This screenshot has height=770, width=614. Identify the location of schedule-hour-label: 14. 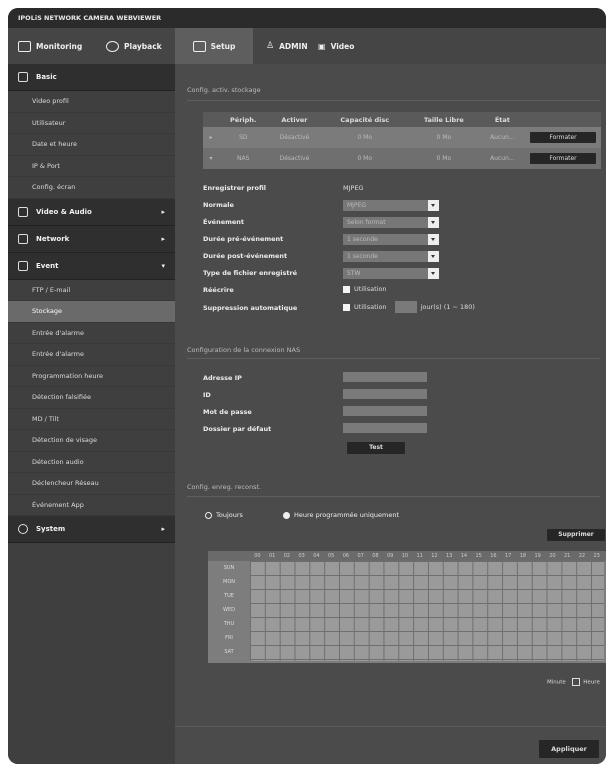
(464, 556).